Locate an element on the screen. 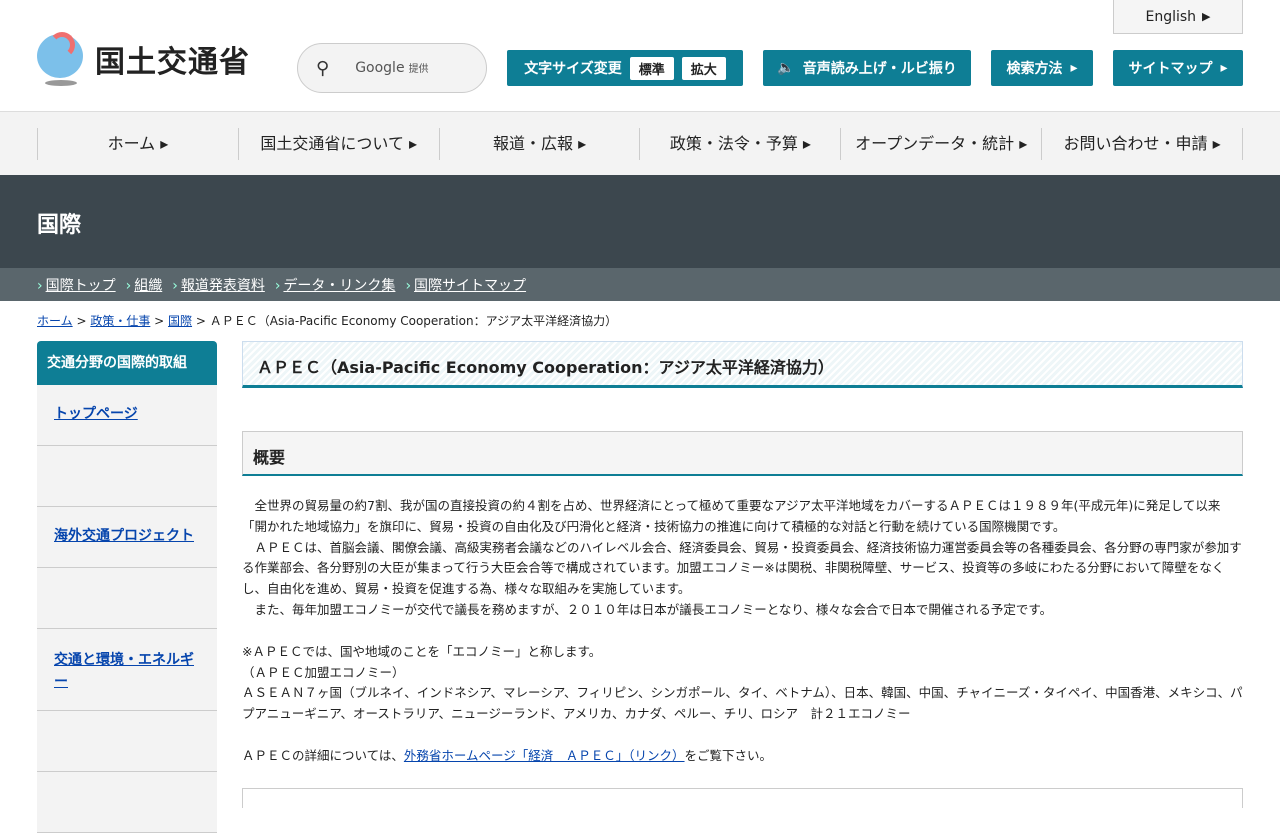 The width and height of the screenshot is (1280, 833). subnav-sitemap: 国際サイトマップ is located at coordinates (470, 286).